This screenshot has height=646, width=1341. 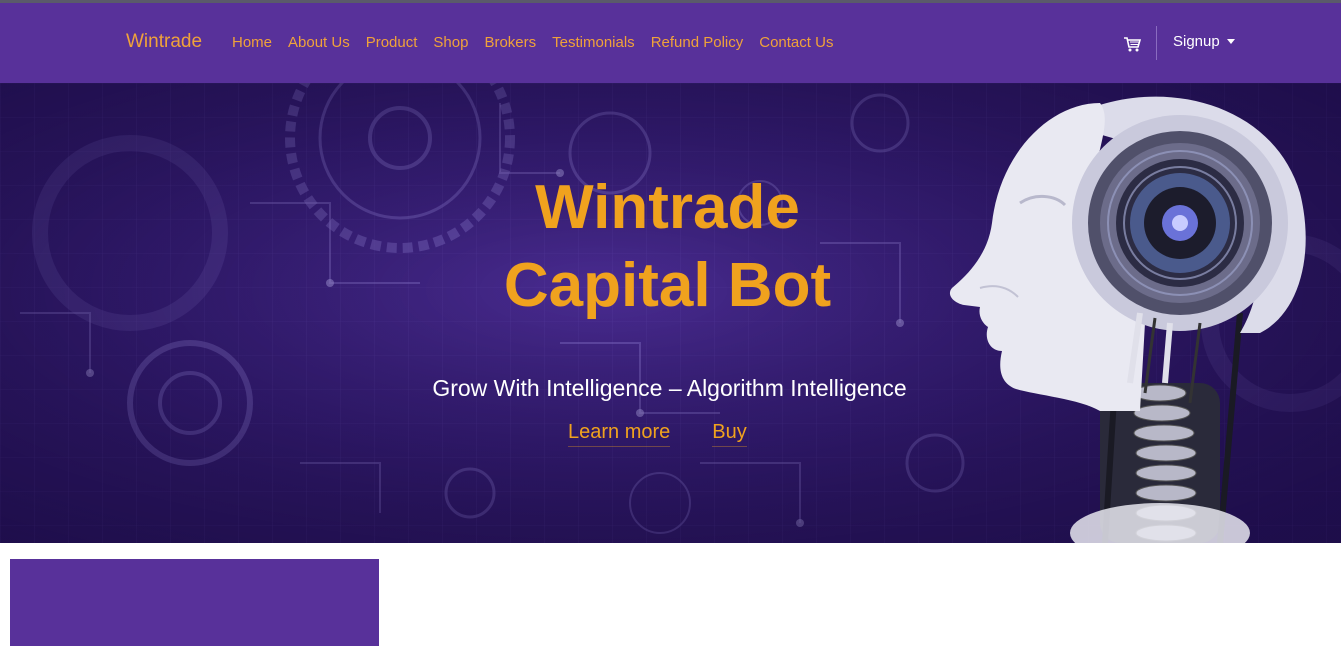 I want to click on chevron-down-icon, so click(x=1230, y=41).